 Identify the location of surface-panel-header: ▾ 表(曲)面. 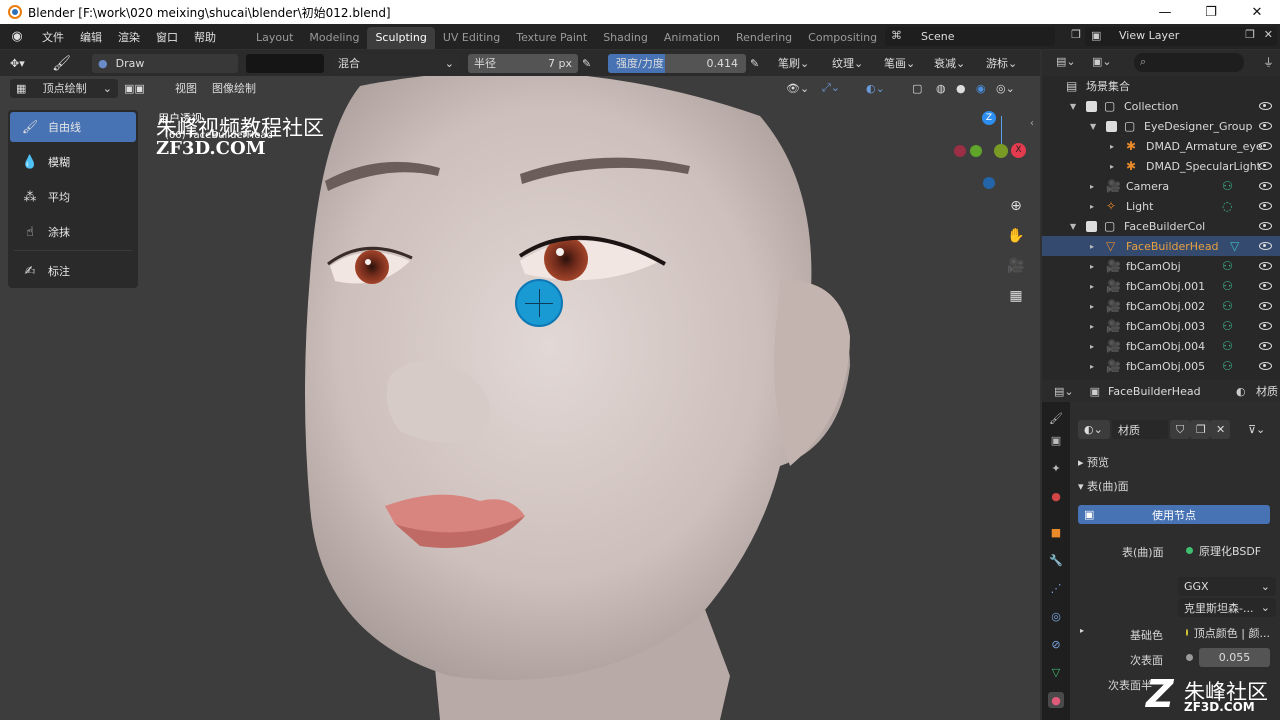
(1103, 486).